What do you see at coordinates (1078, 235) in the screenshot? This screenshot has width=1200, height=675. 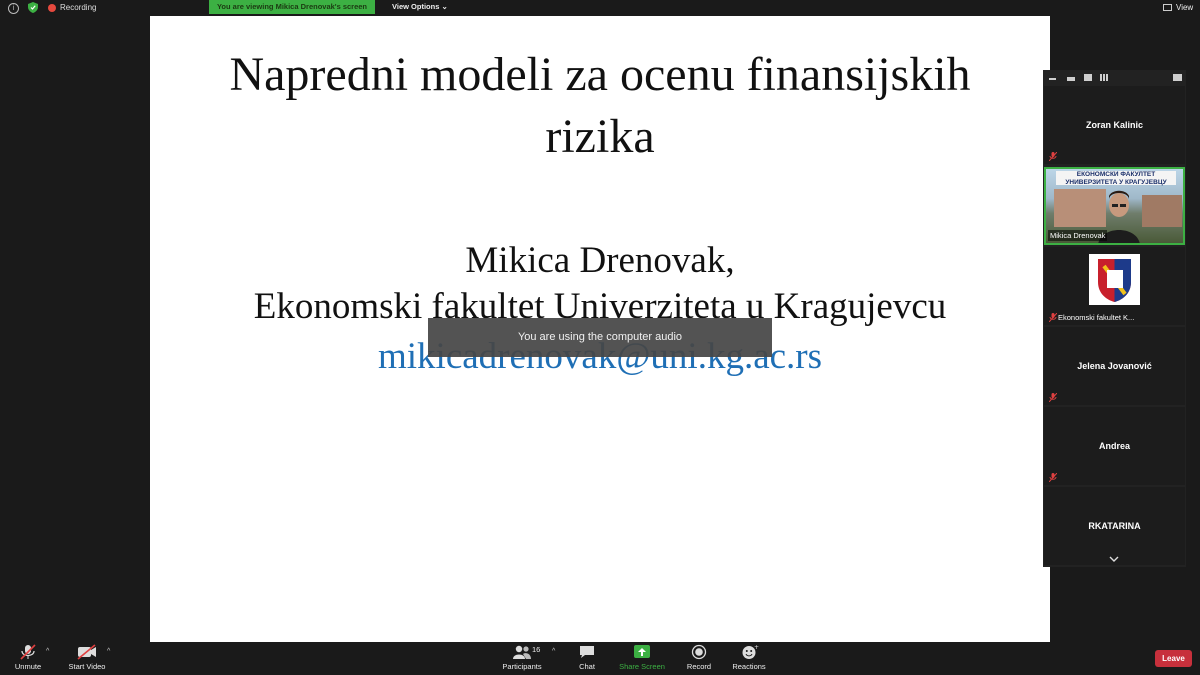 I see `participant-name: Mikica Drenovak` at bounding box center [1078, 235].